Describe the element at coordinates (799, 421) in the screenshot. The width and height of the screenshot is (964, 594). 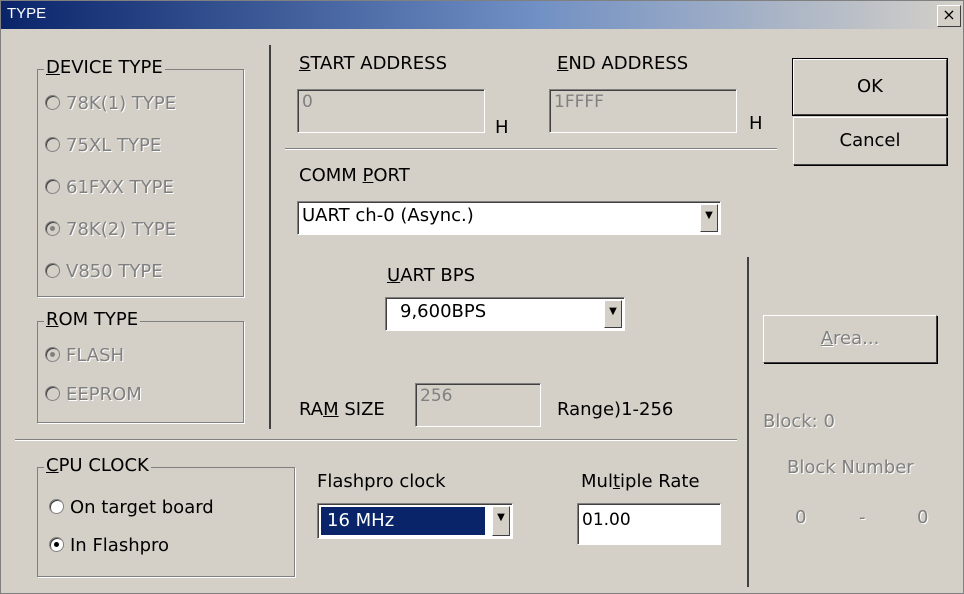
I see `block-label: Block: 0` at that location.